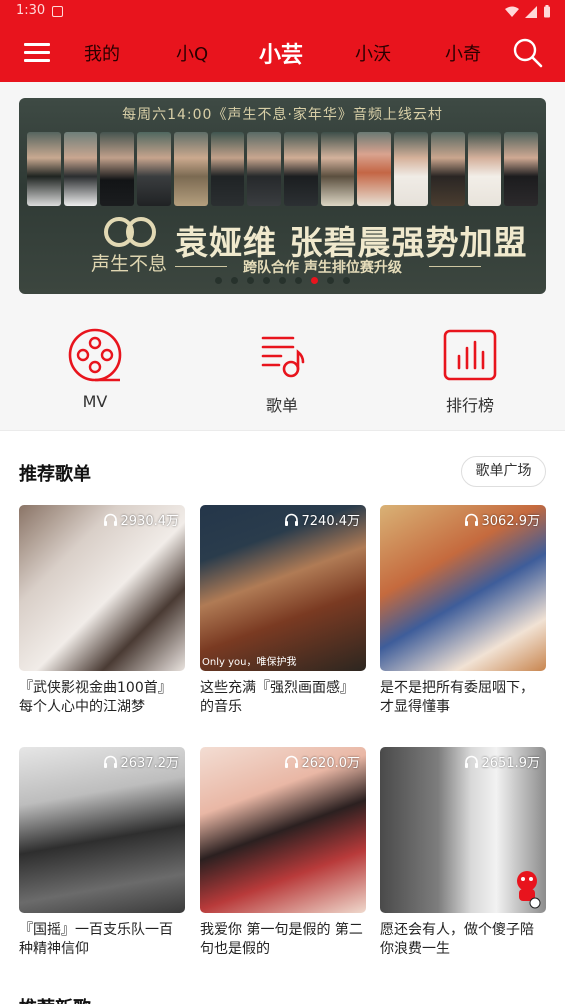 This screenshot has width=565, height=1004. I want to click on tab-xiaoyun: 小芸, so click(281, 53).